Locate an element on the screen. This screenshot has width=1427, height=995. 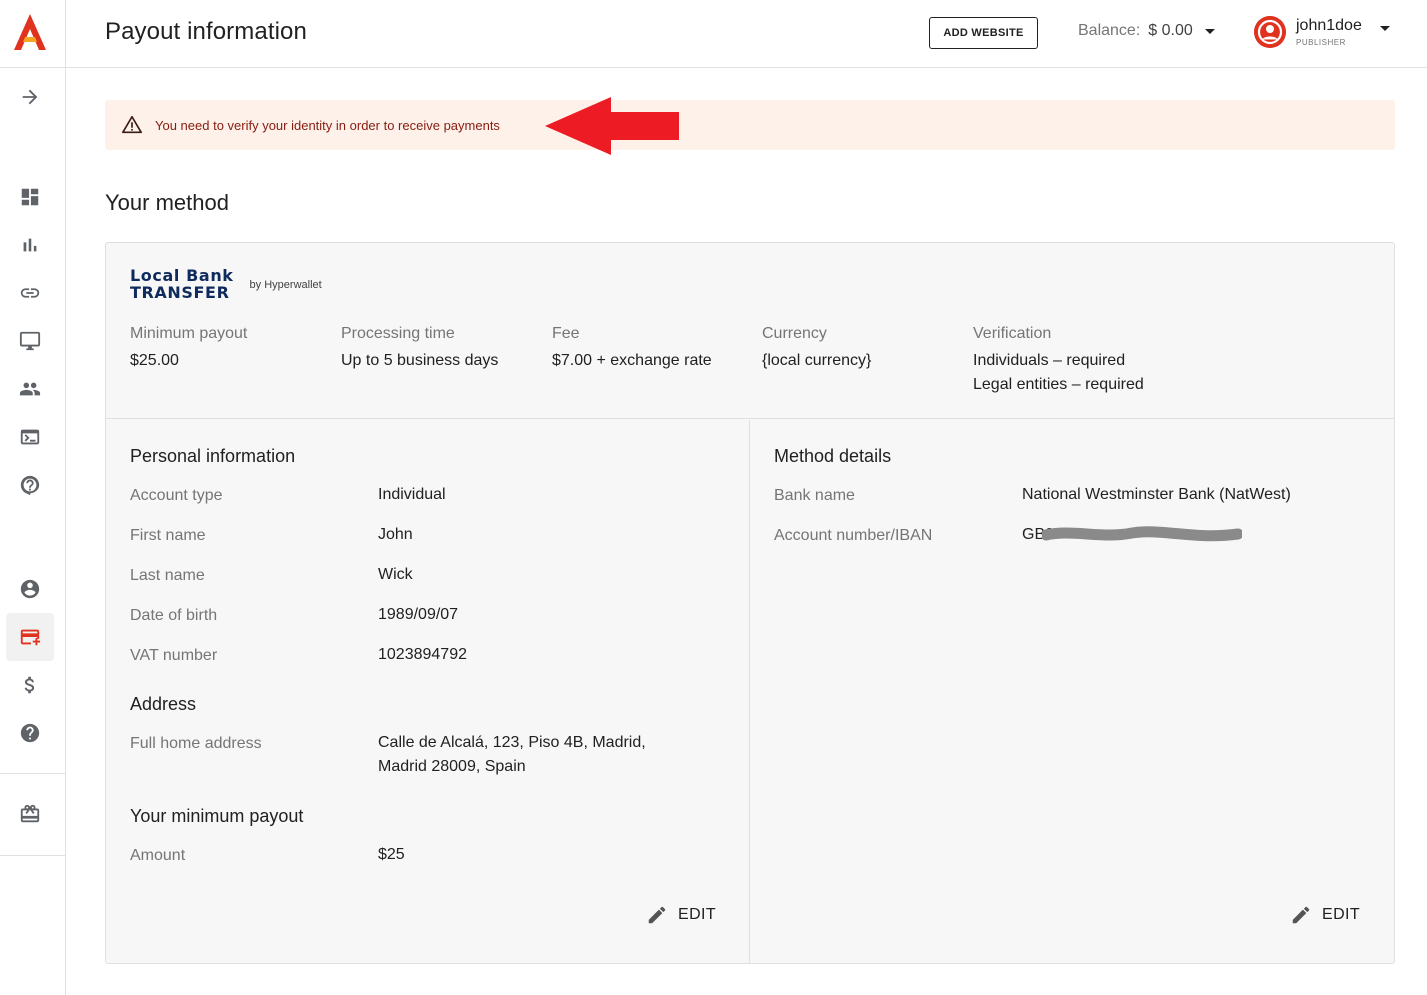
stat-processing-time: Processing time Up to 5 business days is located at coordinates (419, 349).